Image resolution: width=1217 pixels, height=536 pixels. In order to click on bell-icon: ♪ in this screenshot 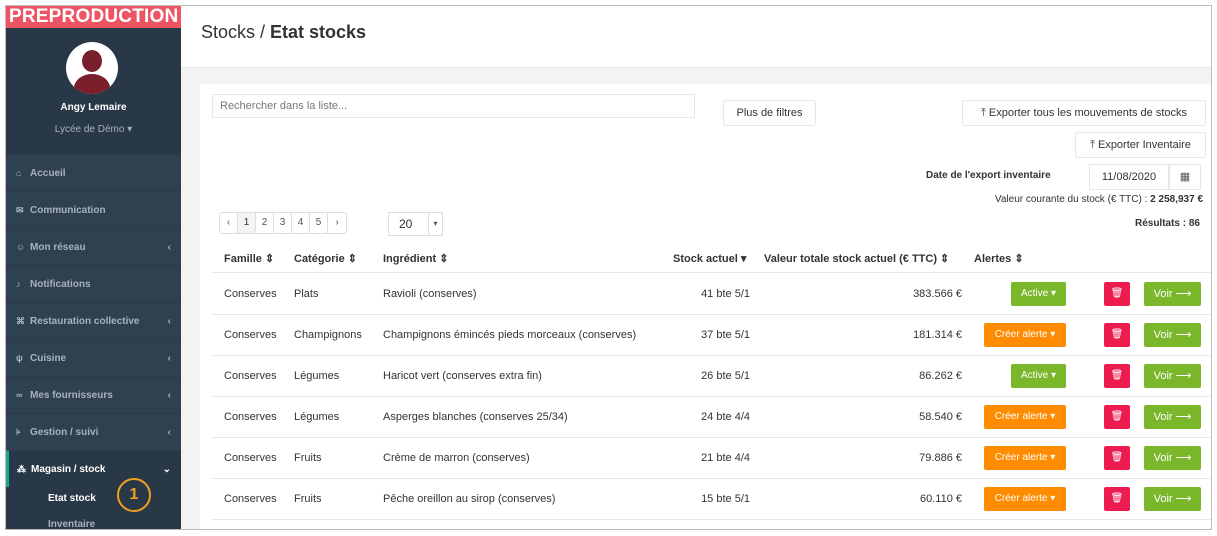, I will do `click(18, 284)`.